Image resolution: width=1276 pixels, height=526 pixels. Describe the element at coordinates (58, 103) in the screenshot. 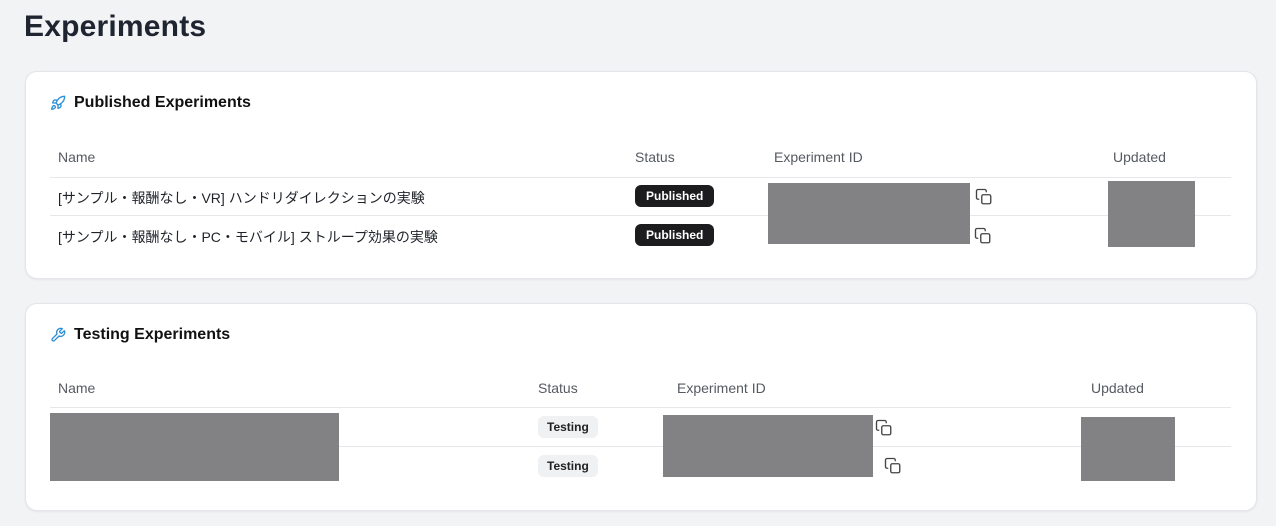

I see `rocket-icon` at that location.